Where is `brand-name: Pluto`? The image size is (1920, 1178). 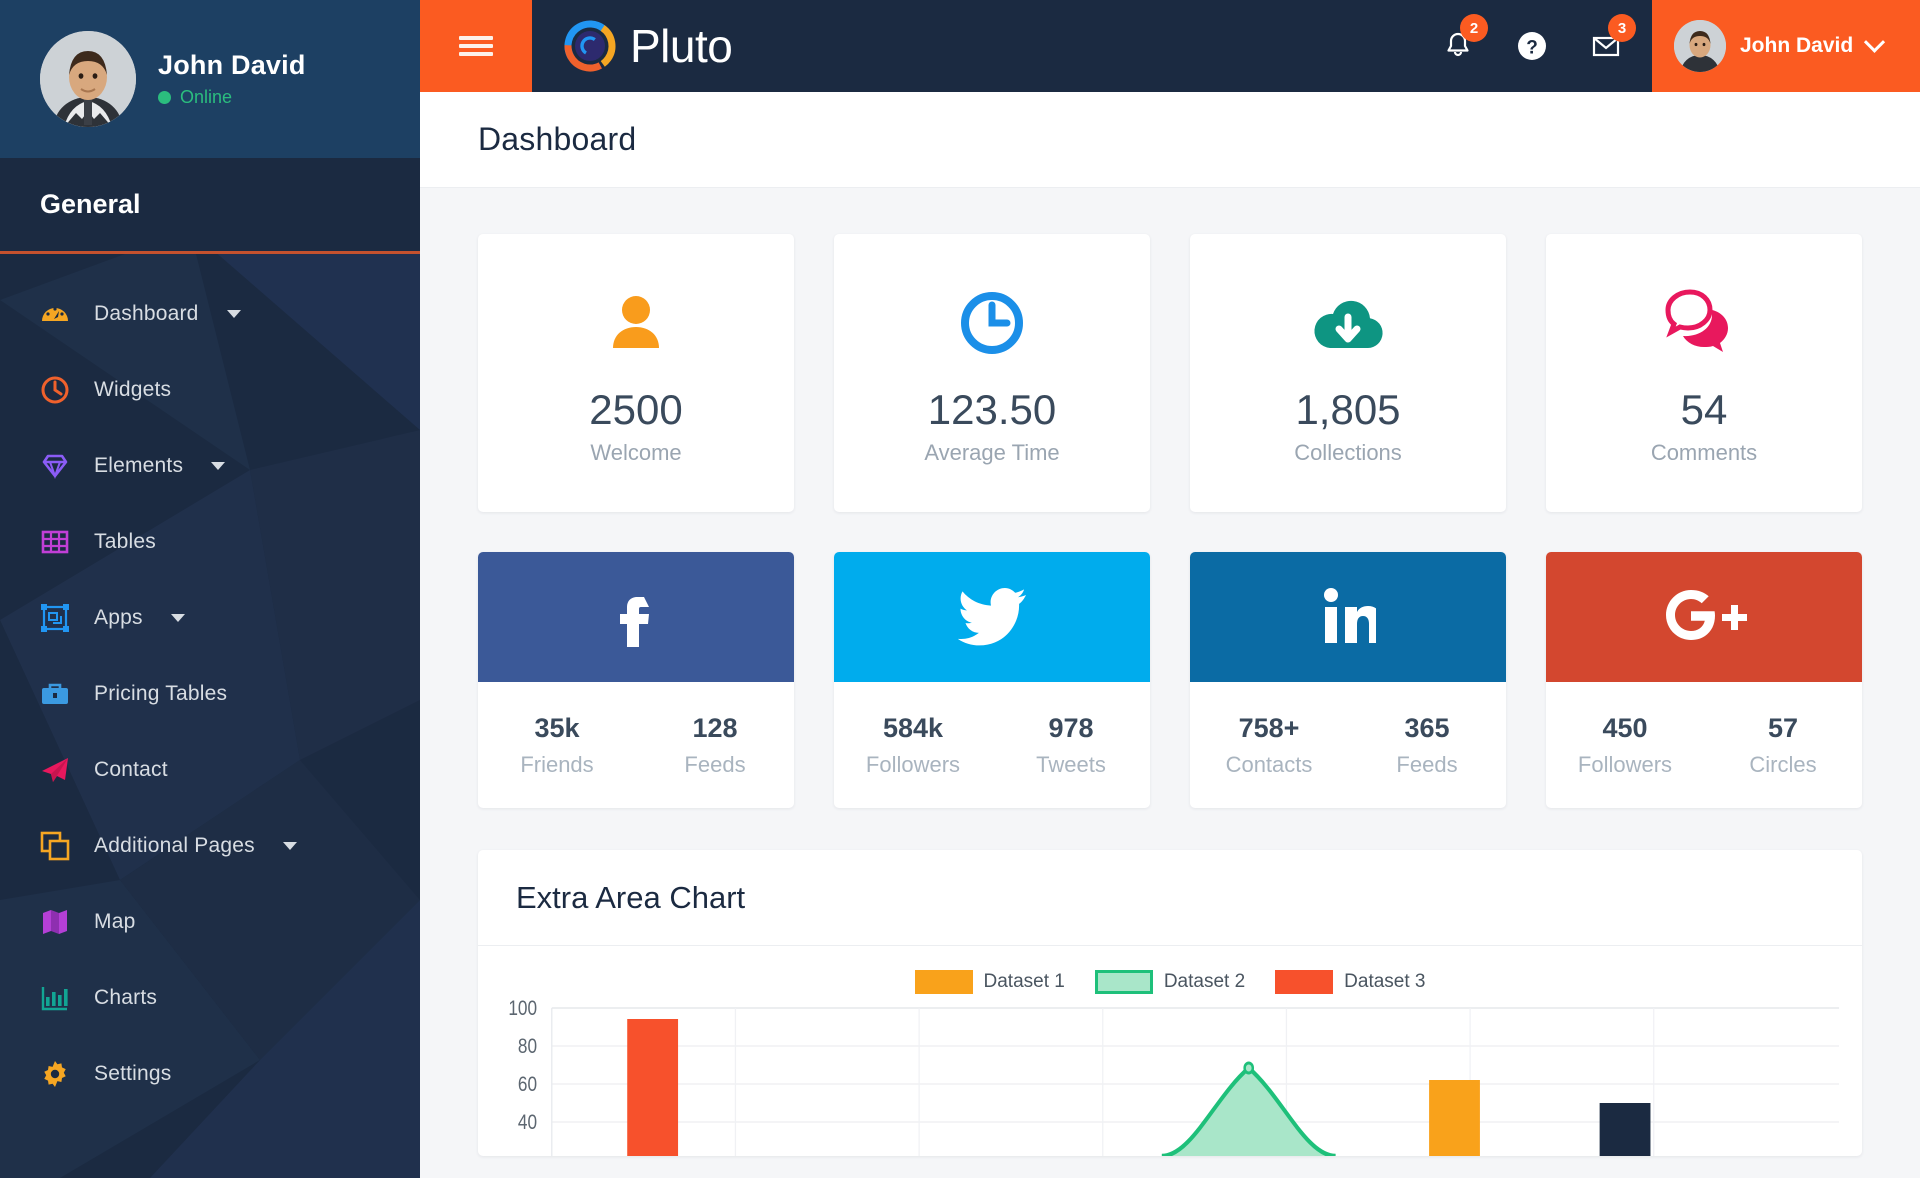
brand-name: Pluto is located at coordinates (681, 46).